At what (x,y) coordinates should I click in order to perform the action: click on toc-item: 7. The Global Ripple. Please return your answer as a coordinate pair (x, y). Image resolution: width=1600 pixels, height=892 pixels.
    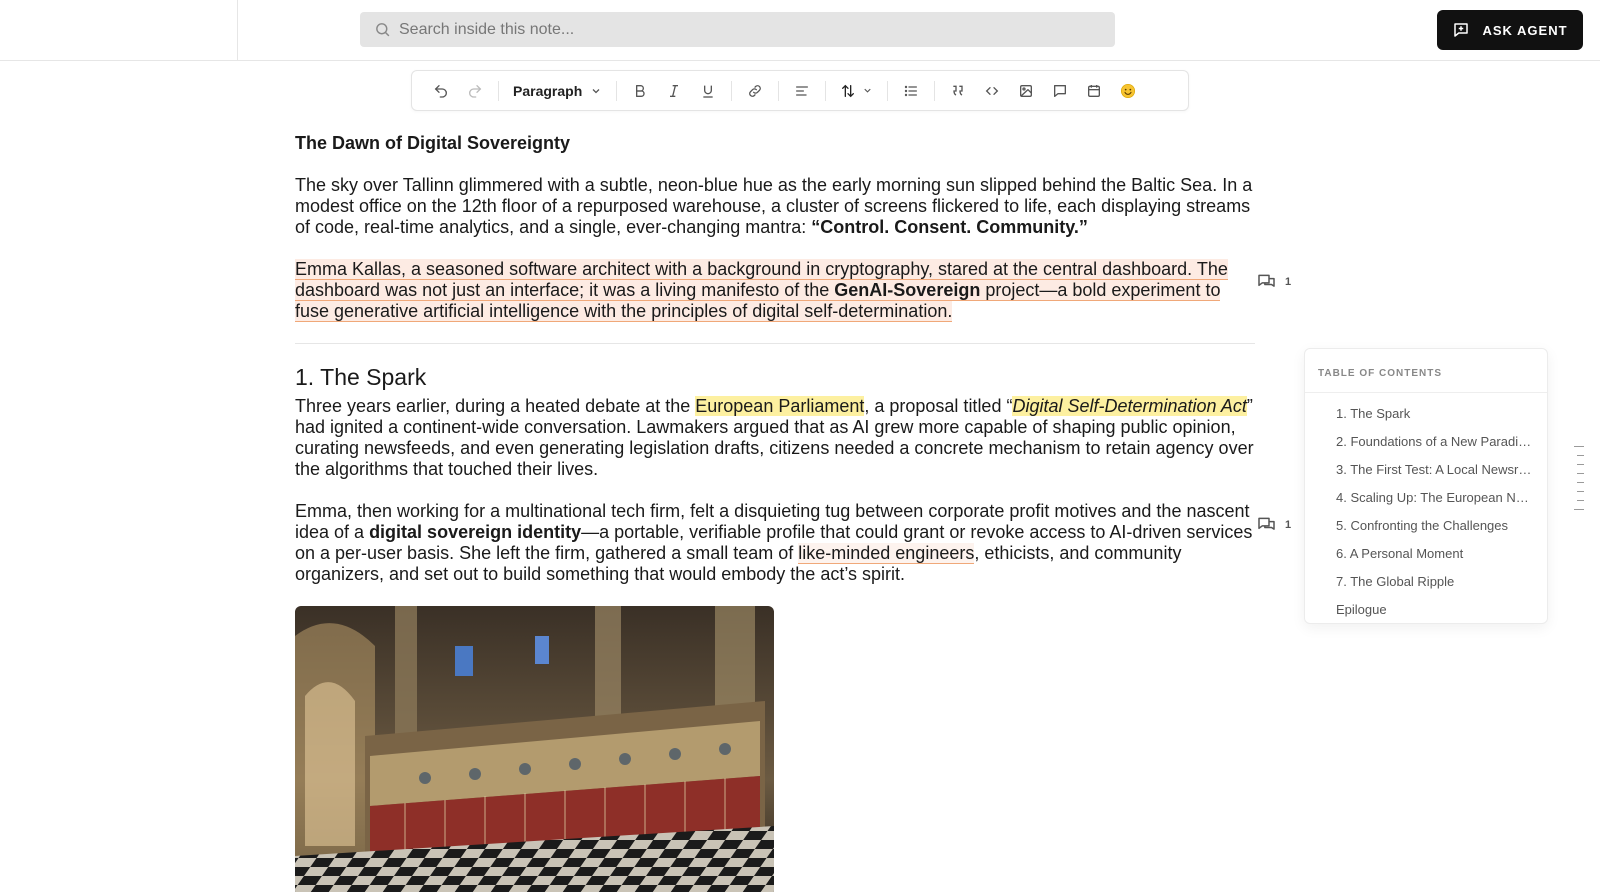
    Looking at the image, I should click on (1426, 582).